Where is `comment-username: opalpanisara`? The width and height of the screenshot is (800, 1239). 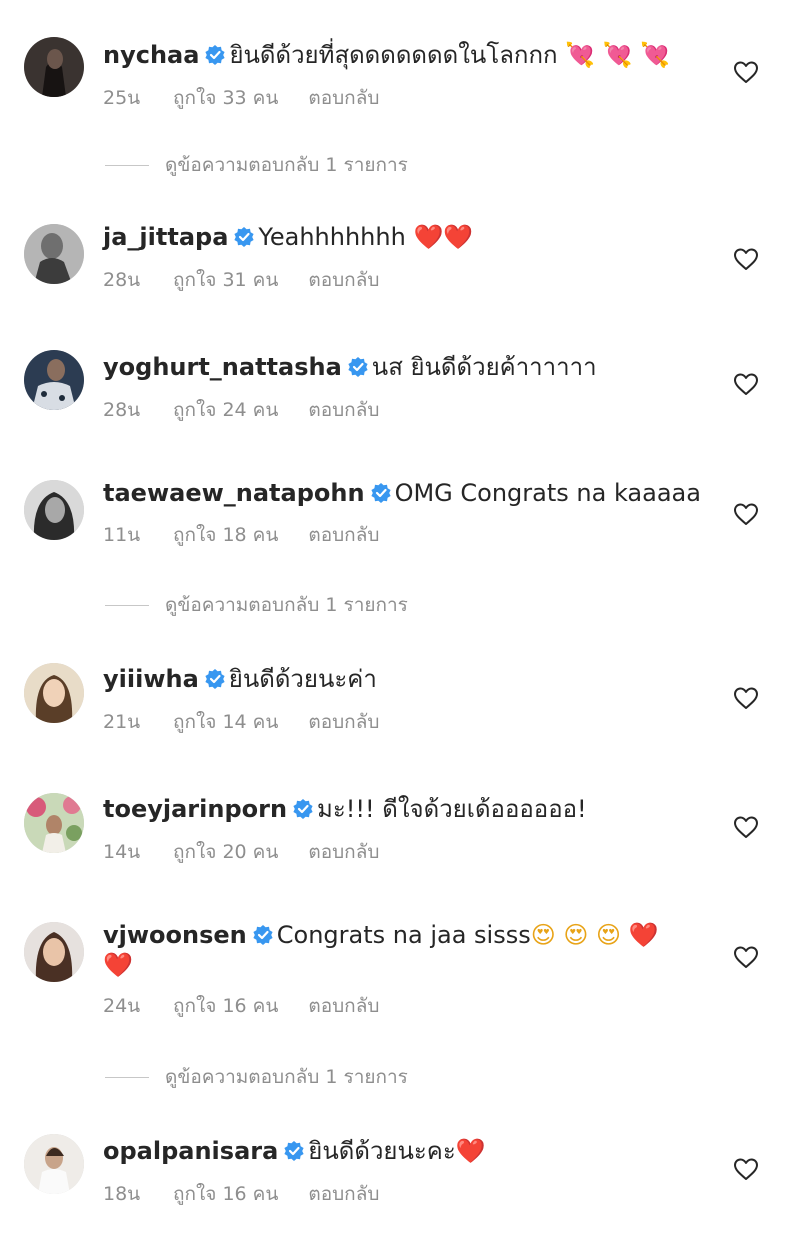 comment-username: opalpanisara is located at coordinates (190, 1151).